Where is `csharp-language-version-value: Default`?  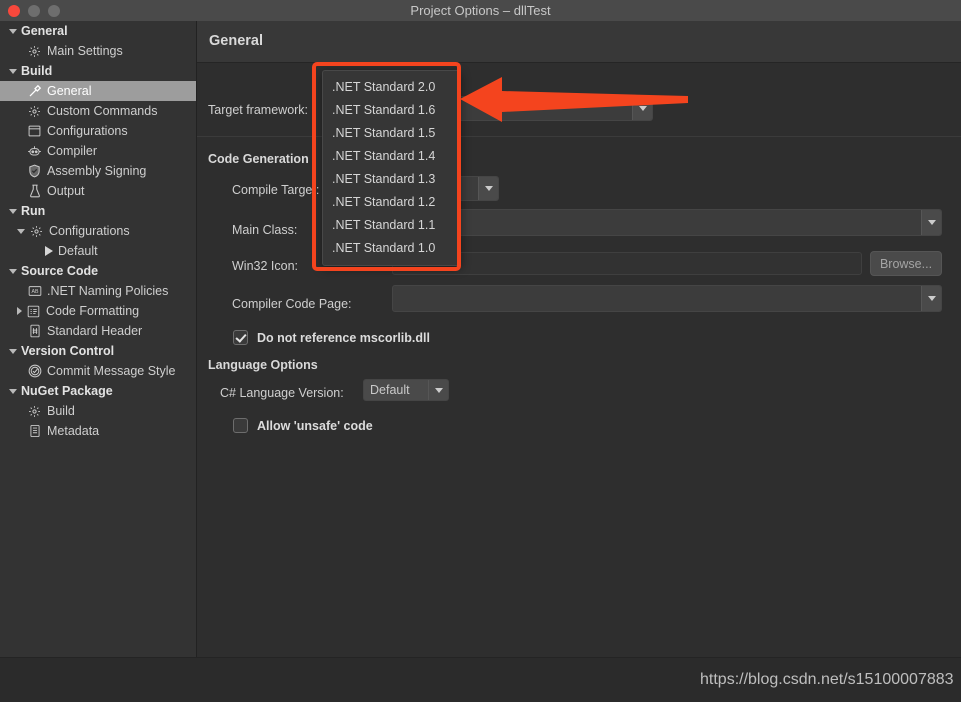
csharp-language-version-value: Default is located at coordinates (390, 390).